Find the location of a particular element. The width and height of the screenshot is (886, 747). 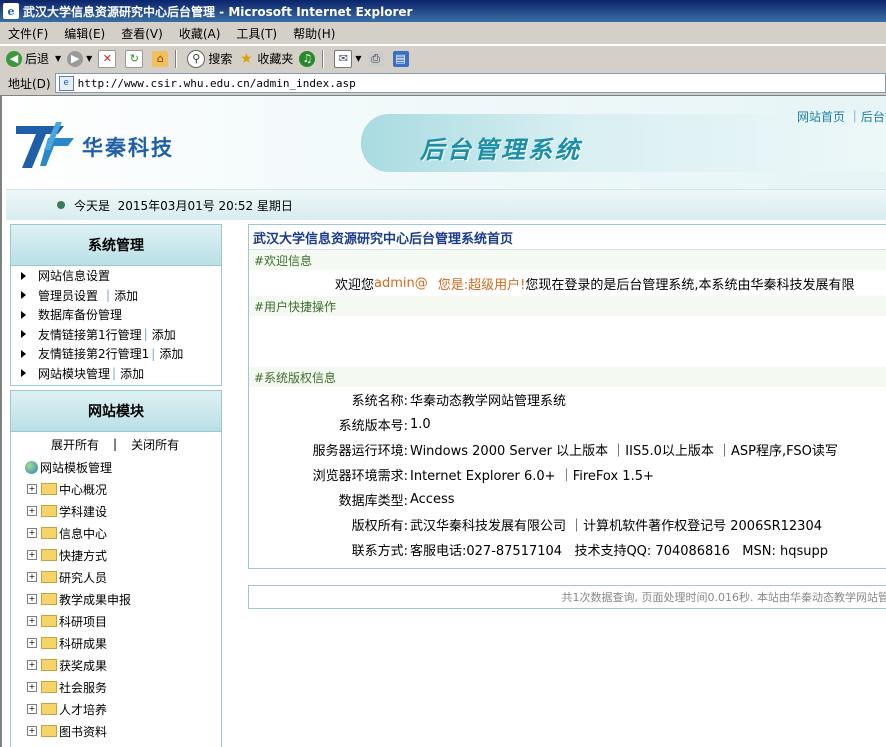

menu-edit: 编辑(E) is located at coordinates (84, 33).